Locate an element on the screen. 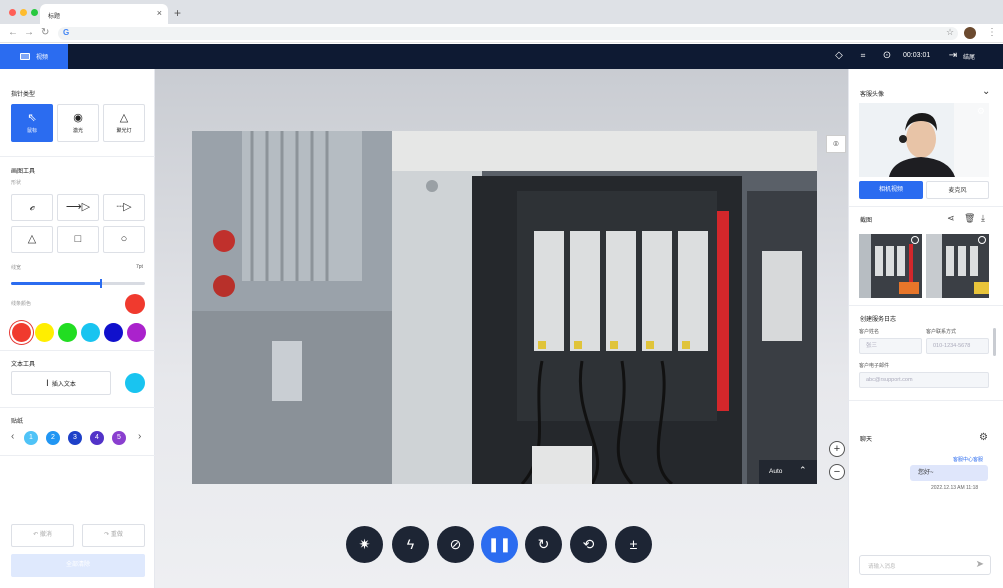  pointer-cursor-button: ⇖ 鼠标 is located at coordinates (32, 123).